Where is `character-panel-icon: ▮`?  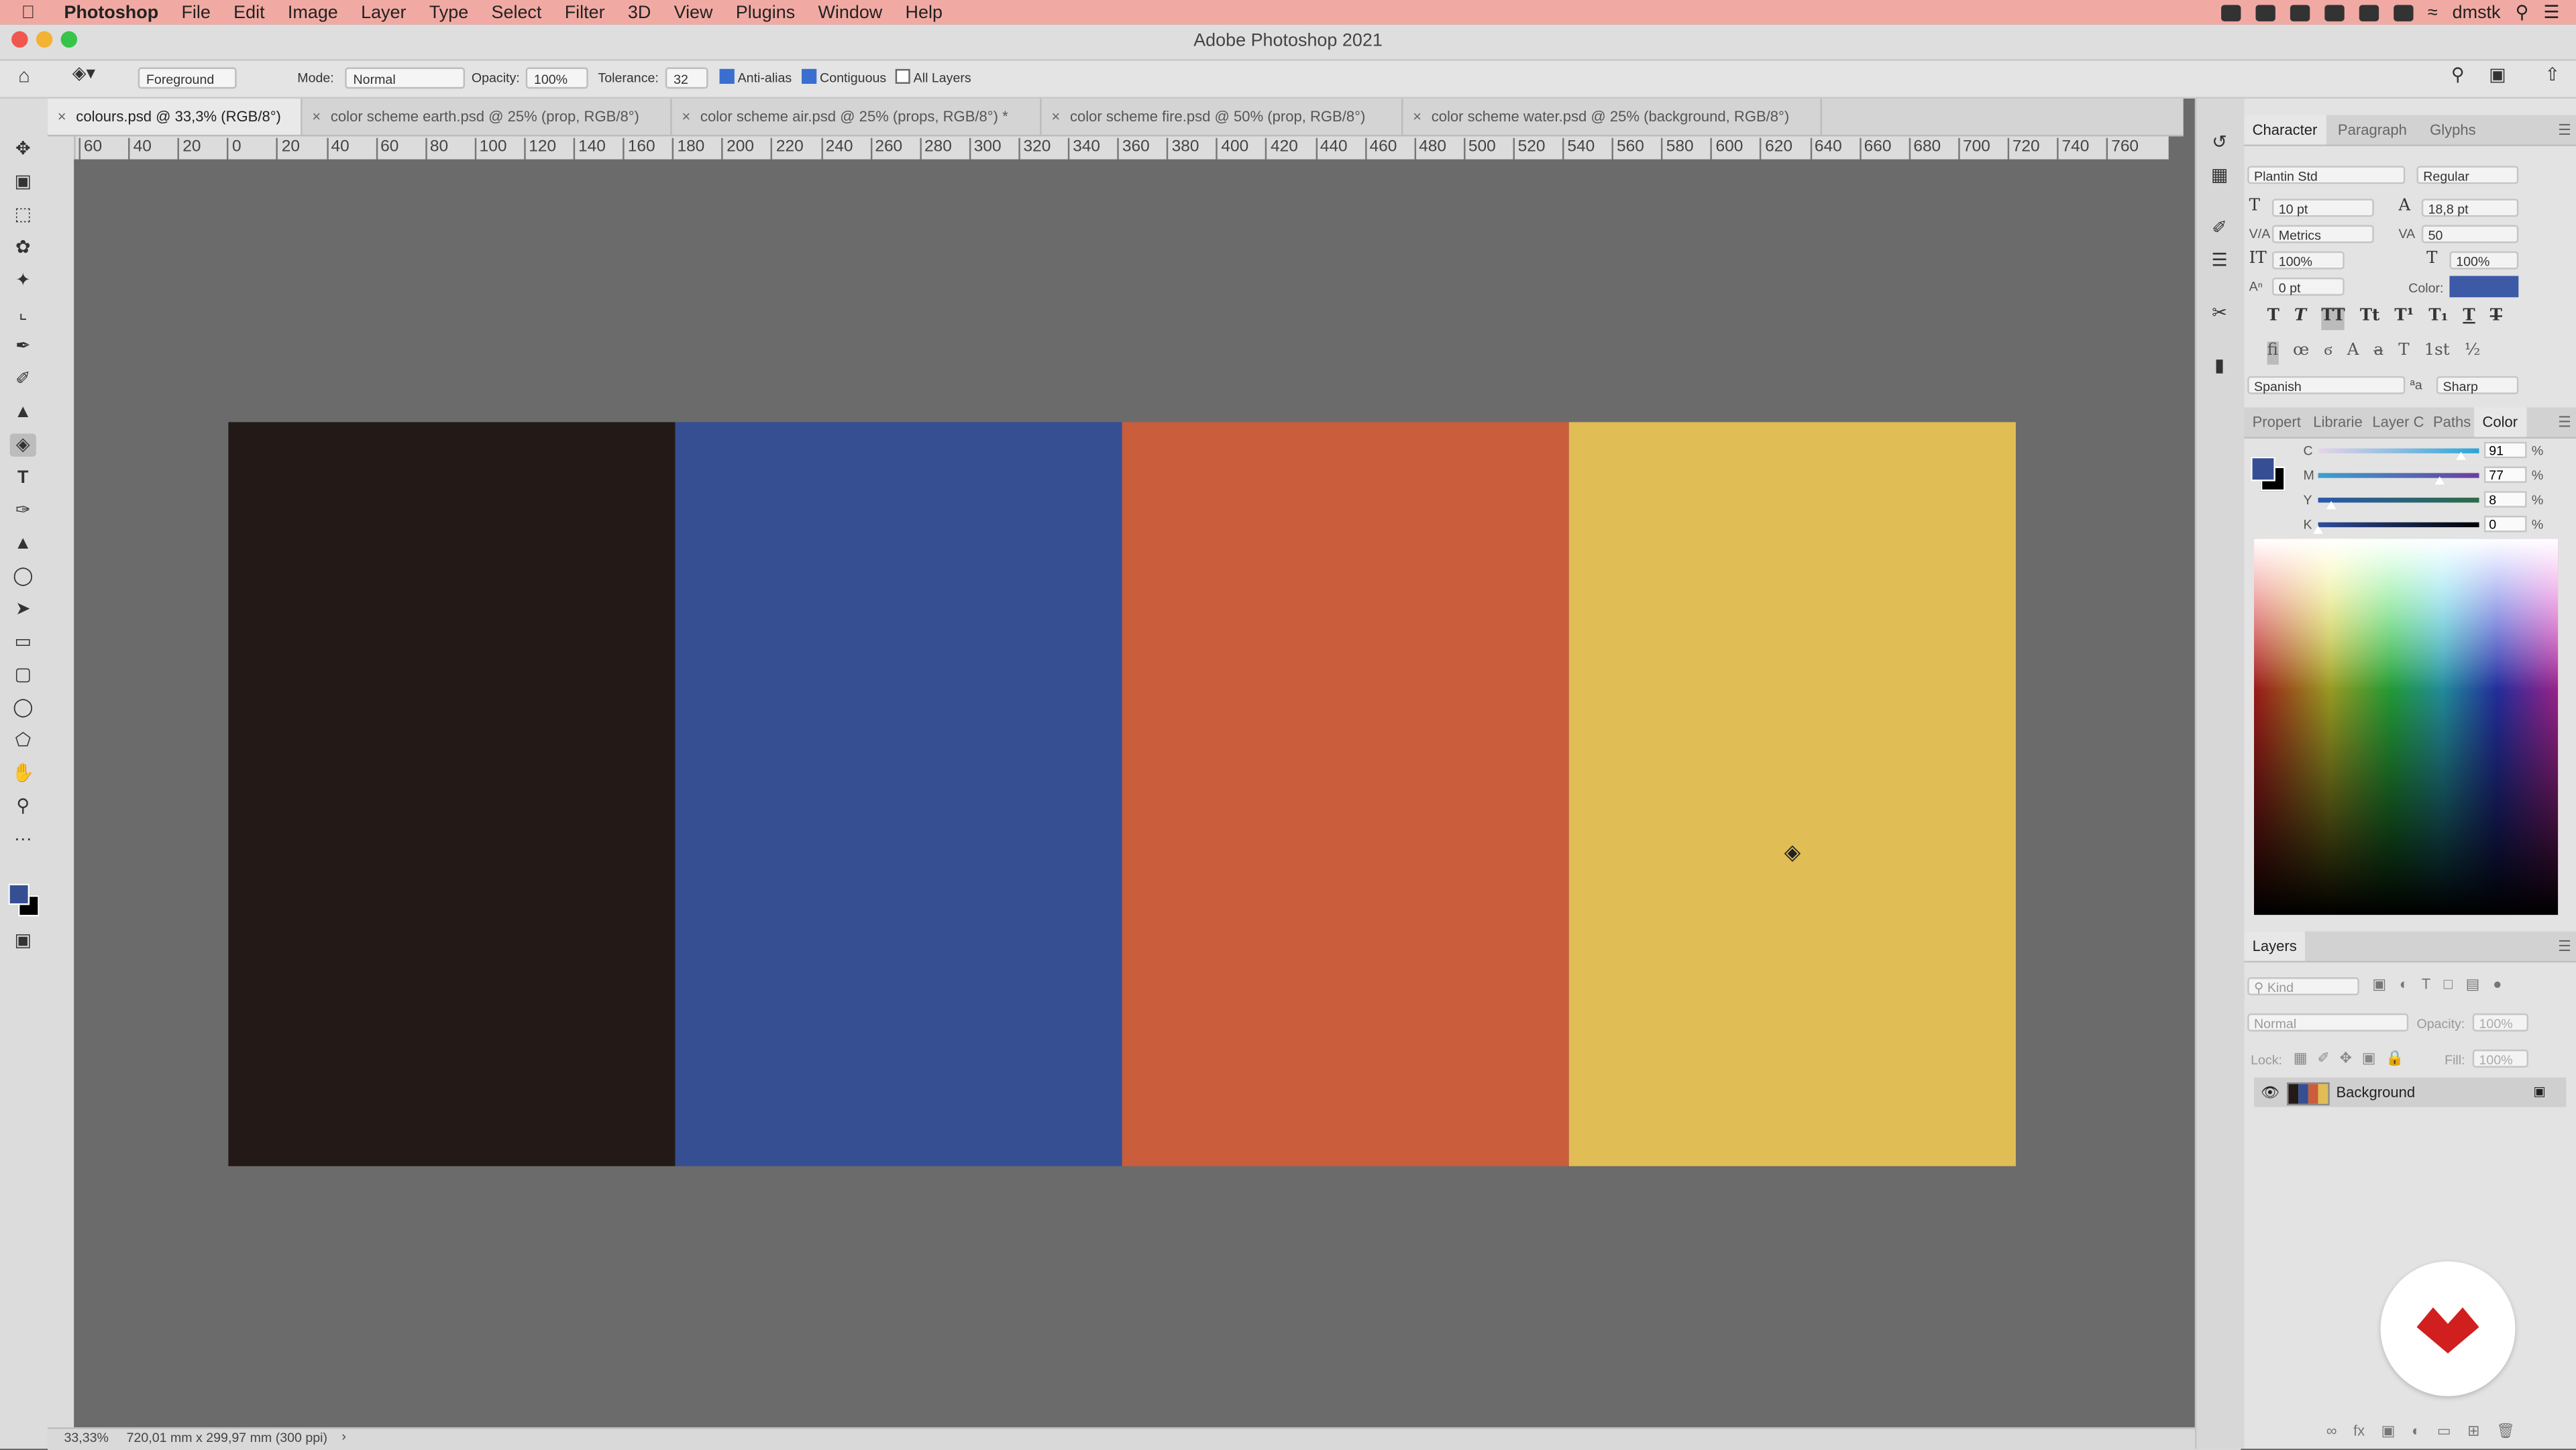 character-panel-icon: ▮ is located at coordinates (2219, 366).